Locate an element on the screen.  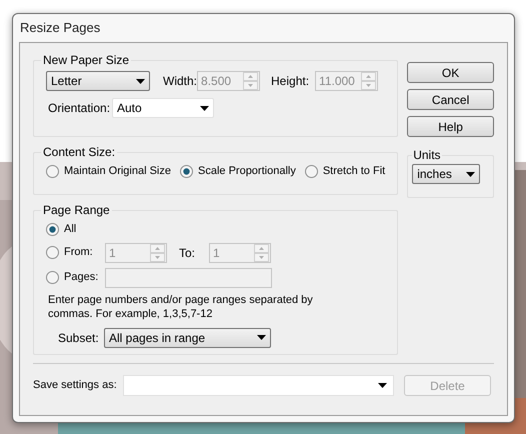
field-label: Height: is located at coordinates (290, 81).